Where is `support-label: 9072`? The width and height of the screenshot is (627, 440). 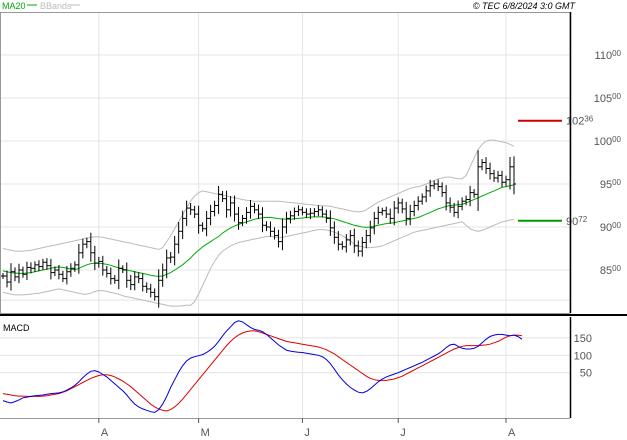 support-label: 9072 is located at coordinates (577, 221).